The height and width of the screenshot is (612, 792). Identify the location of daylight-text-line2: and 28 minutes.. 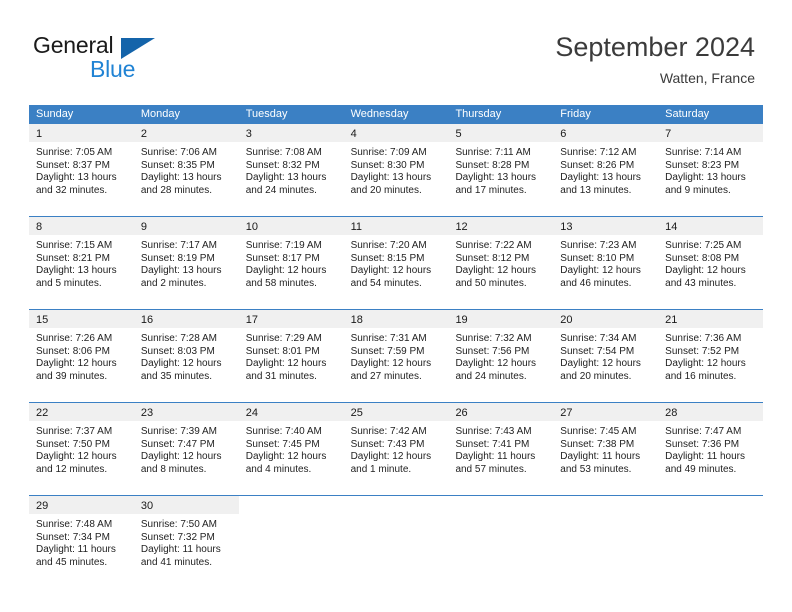
(176, 190).